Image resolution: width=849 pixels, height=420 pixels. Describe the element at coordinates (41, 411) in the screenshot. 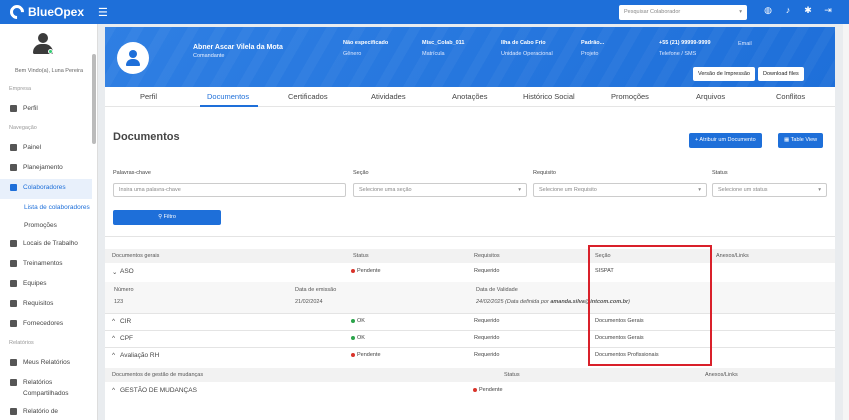

I see `sidebar-item-label: Relatório de` at that location.